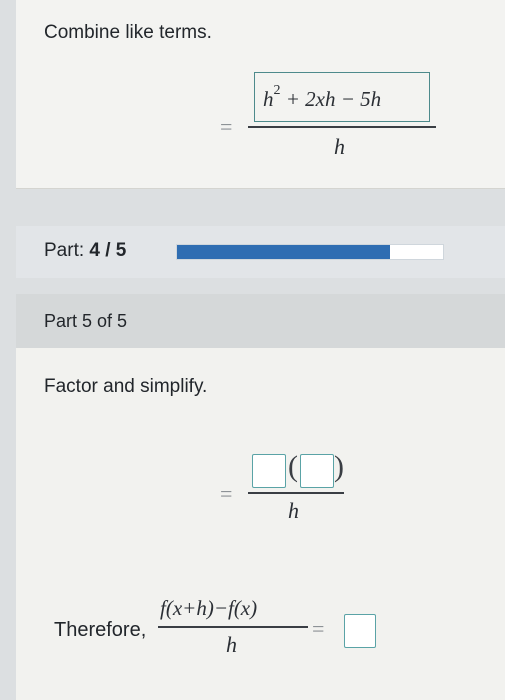 This screenshot has width=505, height=700. Describe the element at coordinates (333, 99) in the screenshot. I see `answer-rest: + 2xh − 5h` at that location.